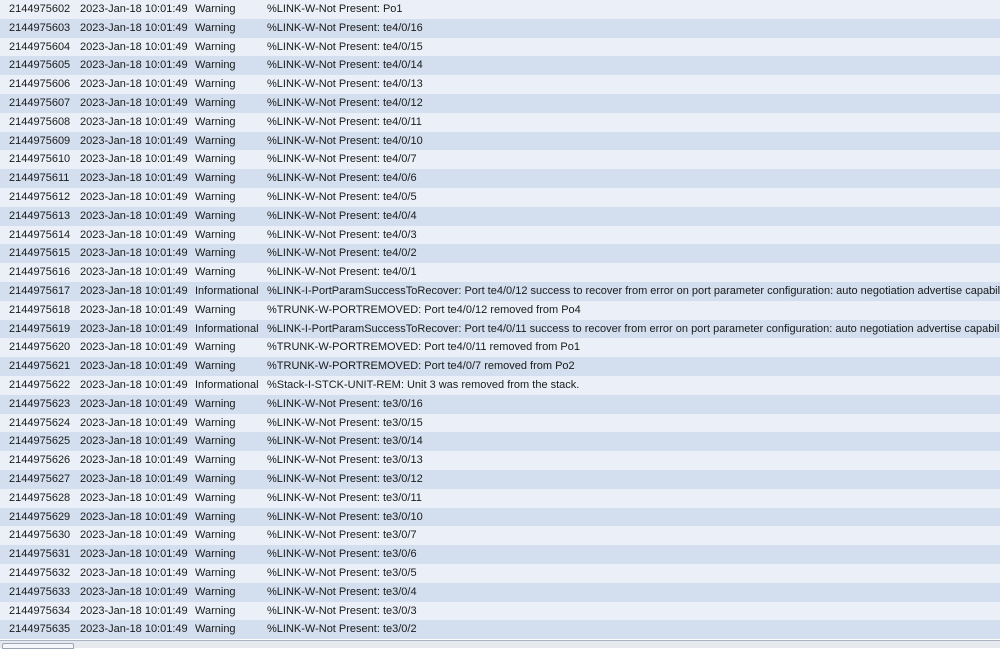 The height and width of the screenshot is (649, 1000). What do you see at coordinates (40, 46) in the screenshot?
I see `log-id: 2144975604` at bounding box center [40, 46].